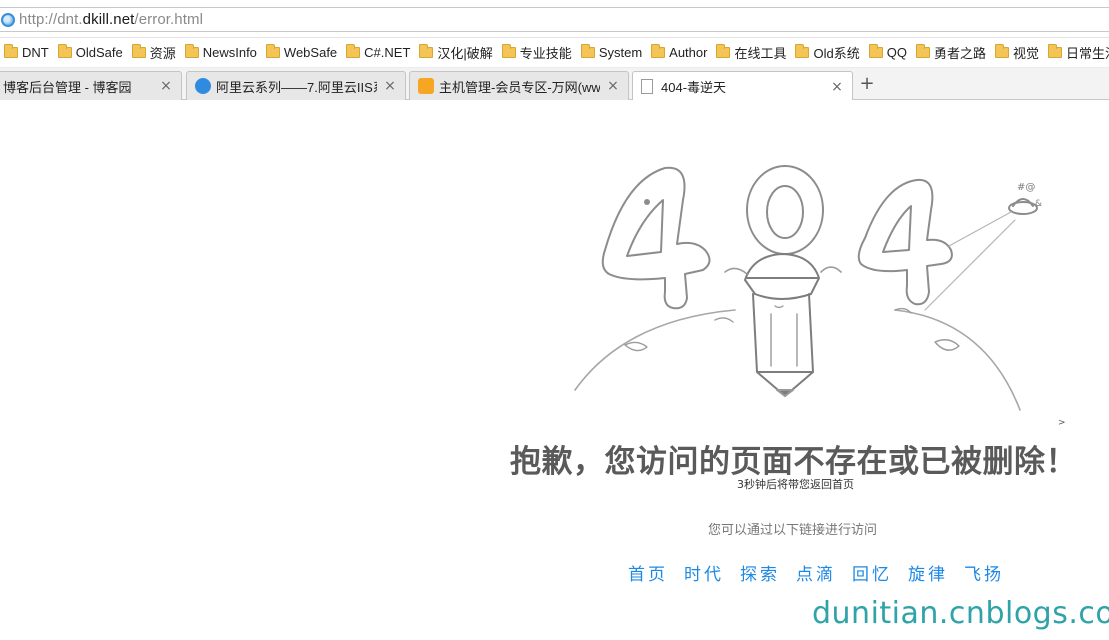  I want to click on bookmark-daily-life: 日常生活, so click(1076, 53).